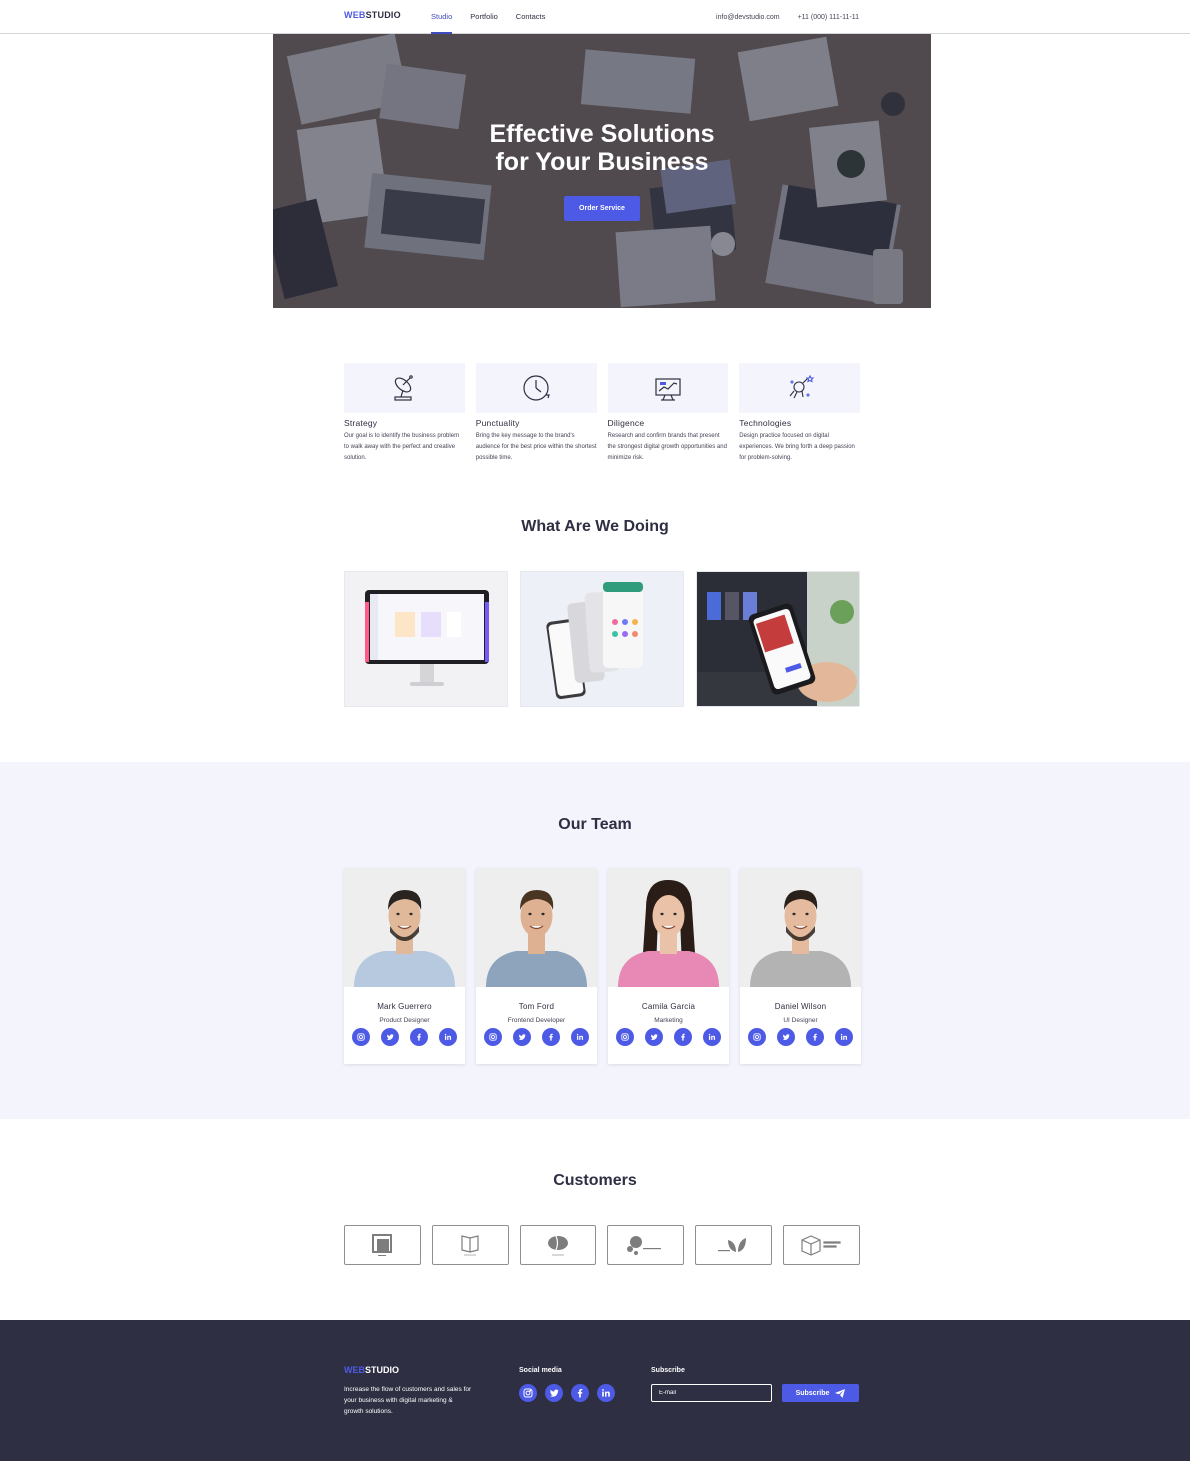  Describe the element at coordinates (711, 1393) in the screenshot. I see `subscribe-email-input` at that location.